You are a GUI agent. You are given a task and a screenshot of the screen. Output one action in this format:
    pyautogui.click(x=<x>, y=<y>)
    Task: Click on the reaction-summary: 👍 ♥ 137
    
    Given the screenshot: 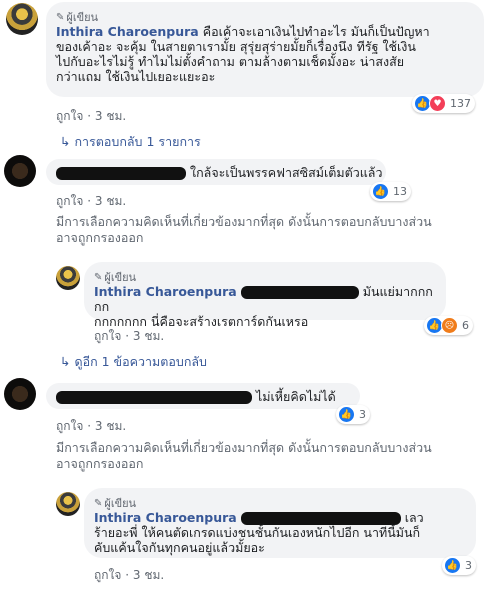 What is the action you would take?
    pyautogui.click(x=443, y=103)
    